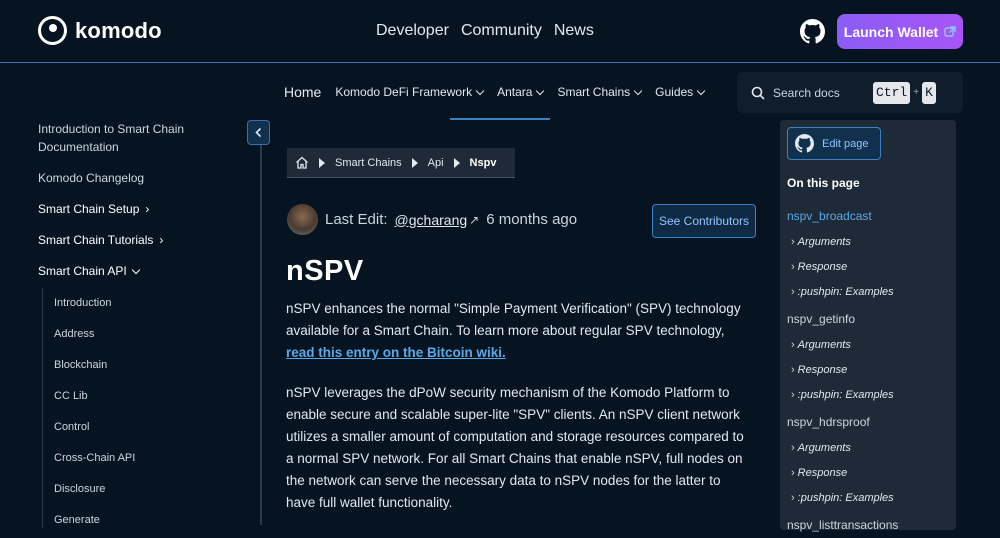  I want to click on nav-komodo-defi-framework: Komodo DeFi Framework, so click(410, 92).